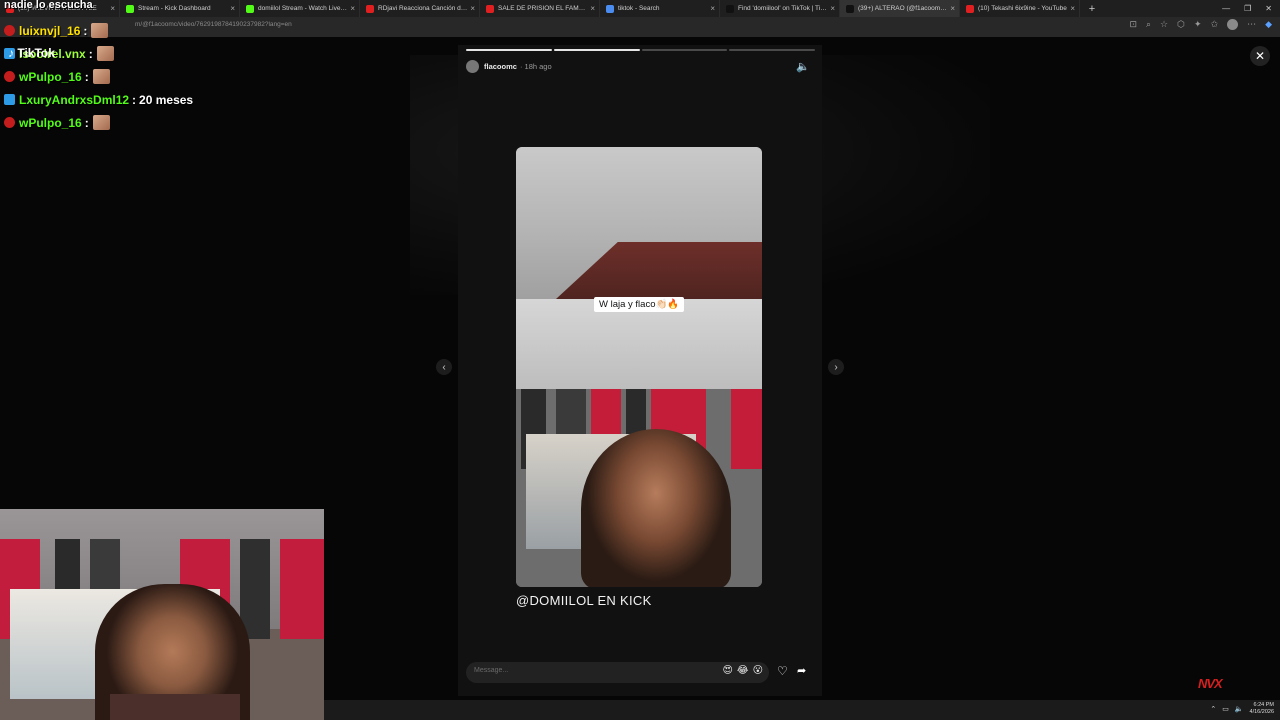 This screenshot has width=1280, height=720. I want to click on tab-title: (10) Tekashi 6ix9ine - YouTube, so click(1022, 8).